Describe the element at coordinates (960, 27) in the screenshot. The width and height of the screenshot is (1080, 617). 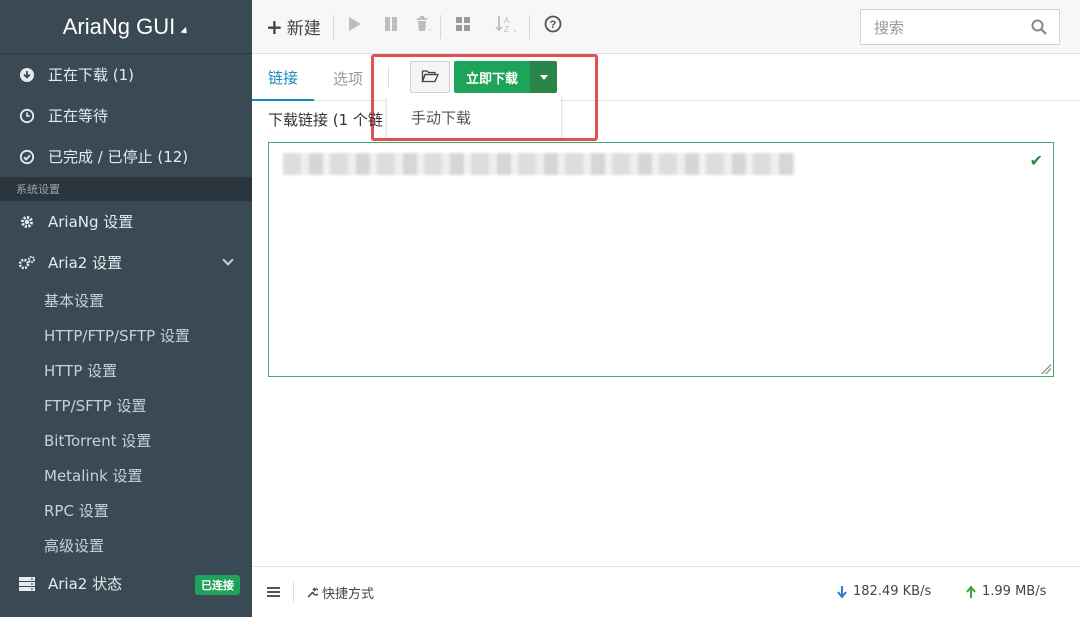
I see `search-input: 搜索` at that location.